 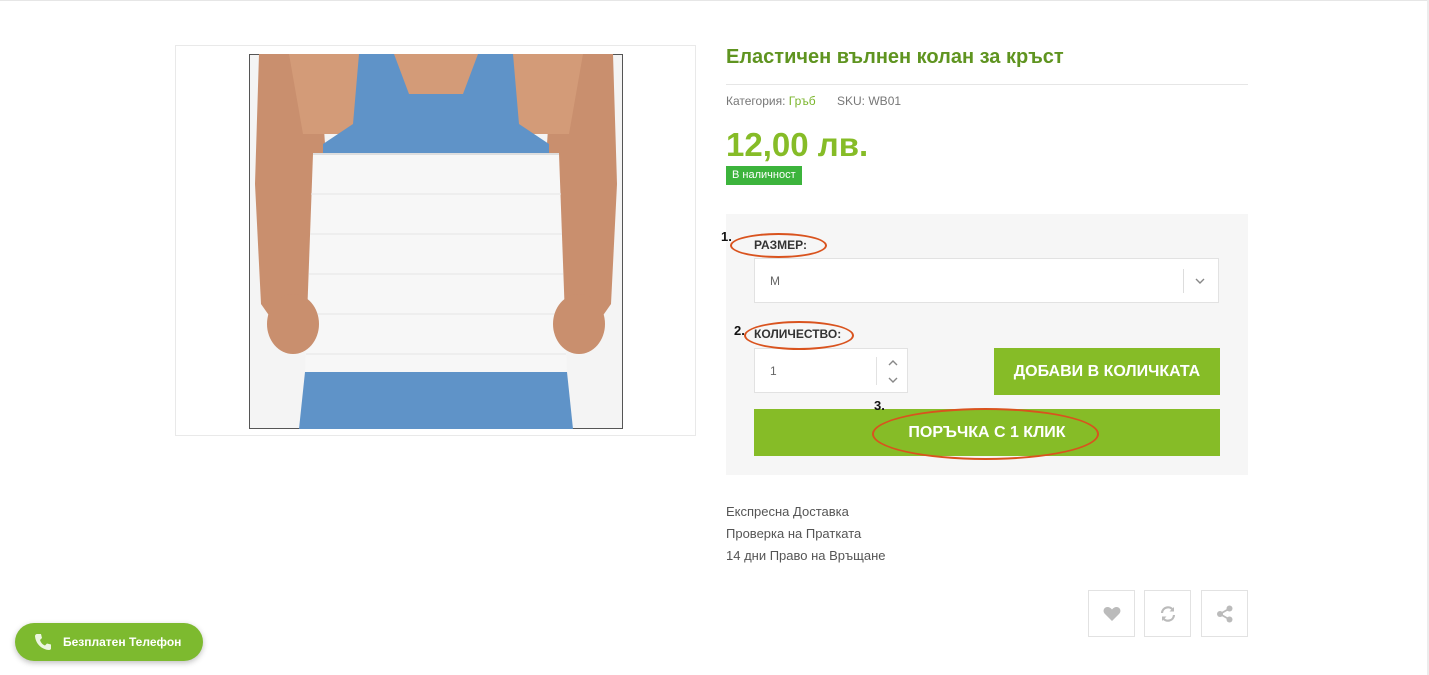 I want to click on annotation-ellipse-one-click, so click(x=985, y=434).